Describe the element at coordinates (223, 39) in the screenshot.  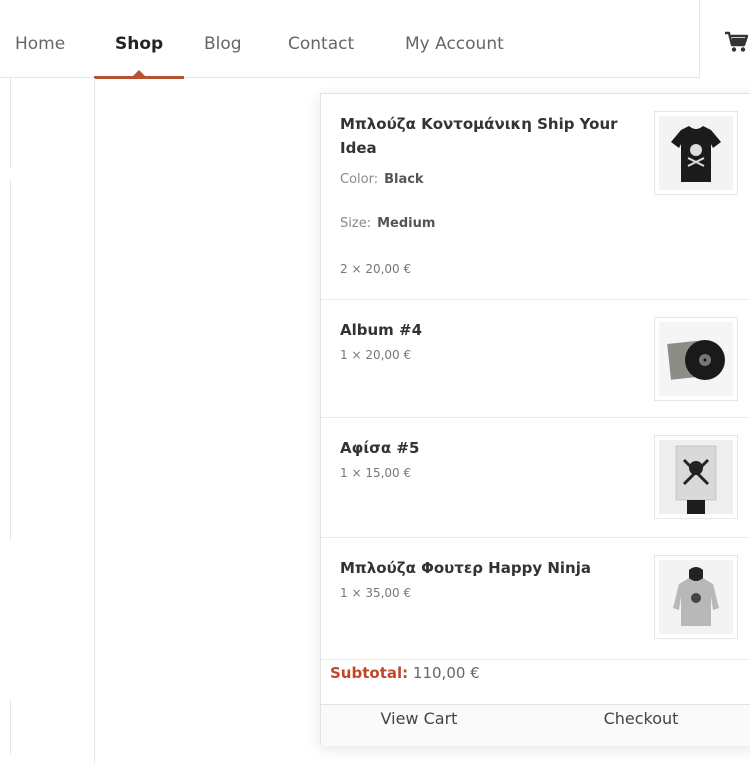
I see `nav-item-blog: Blog` at that location.